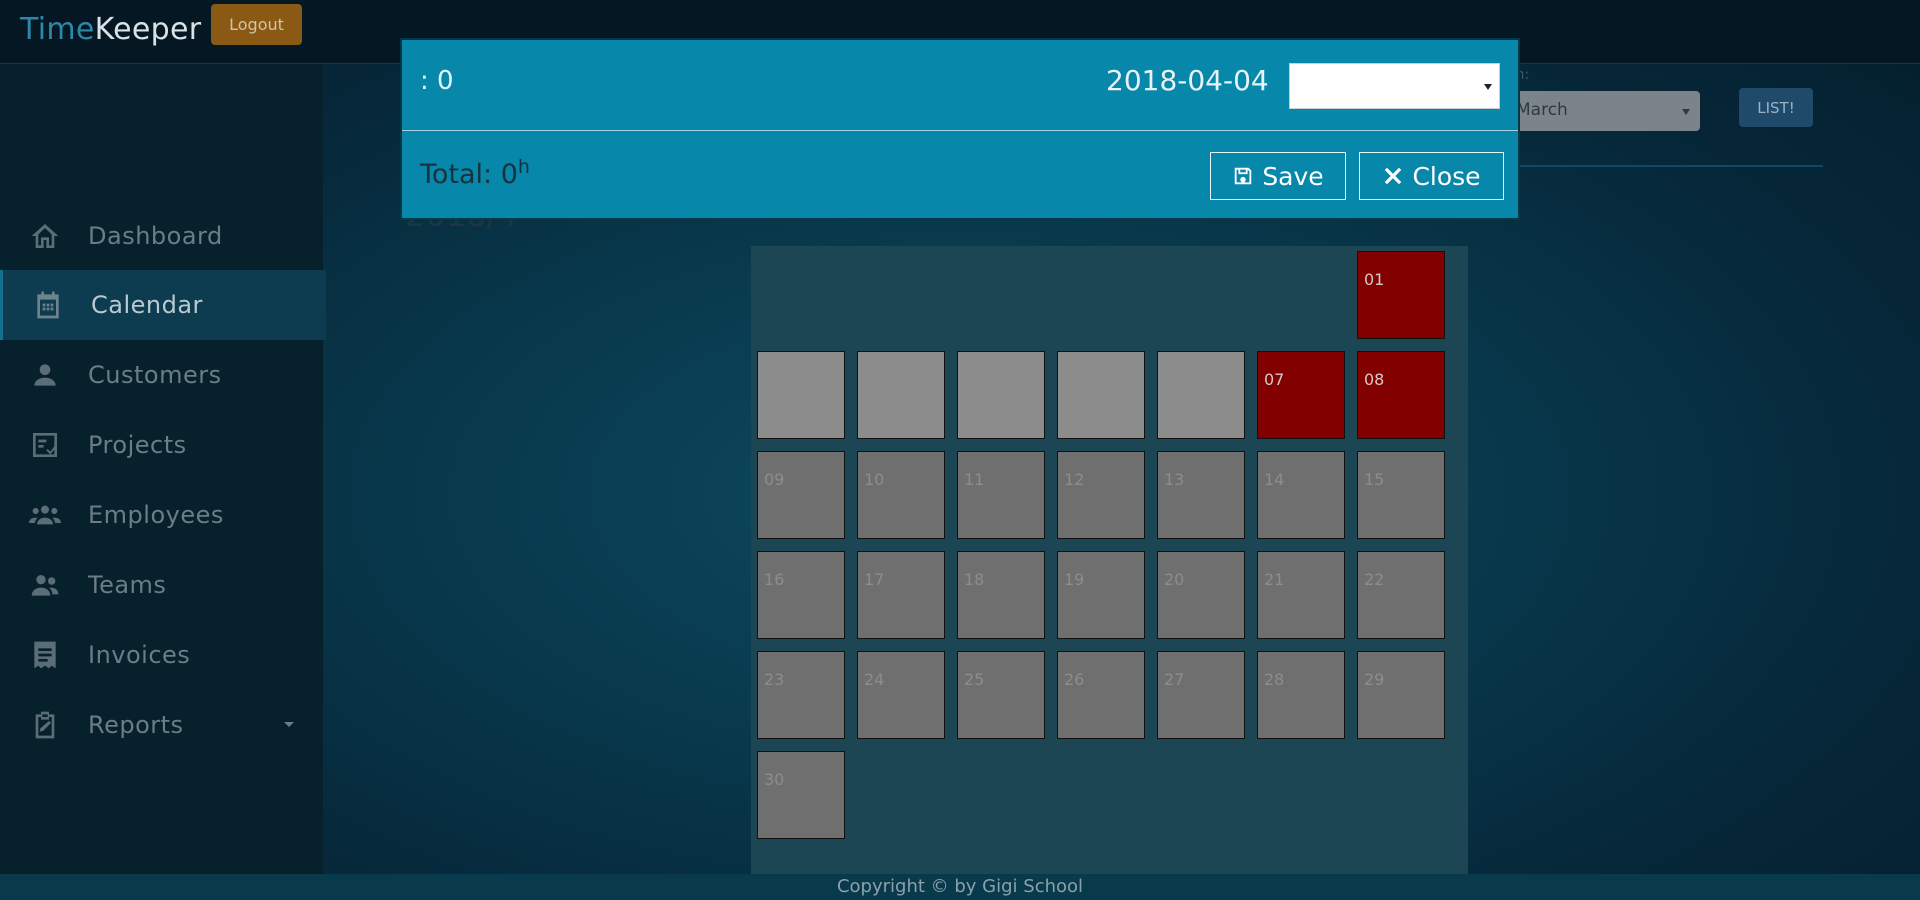 The width and height of the screenshot is (1920, 900). I want to click on sidebar-item-dashboard: Dashboard, so click(161, 236).